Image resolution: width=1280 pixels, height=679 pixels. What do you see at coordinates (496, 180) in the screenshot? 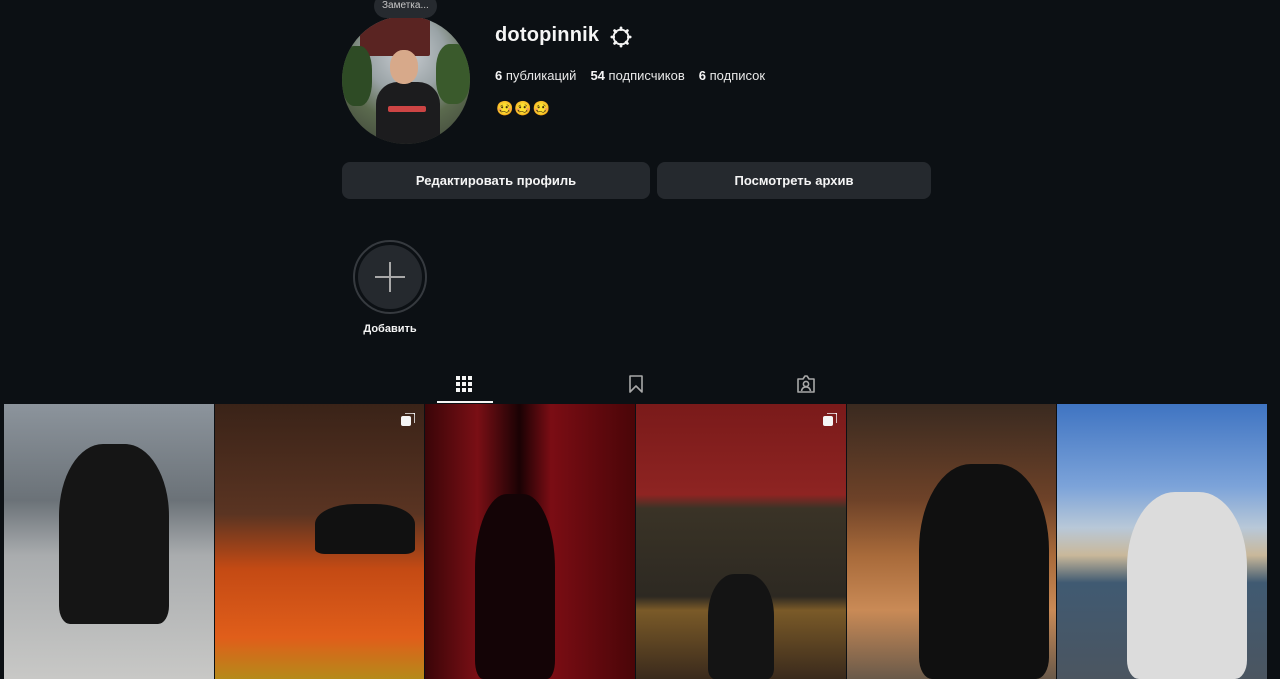
I see `edit-profile-button: Редактировать профиль` at bounding box center [496, 180].